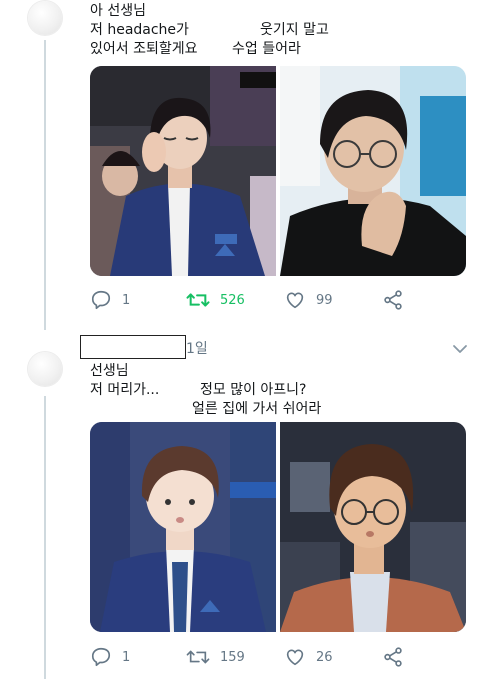 The image size is (480, 679). Describe the element at coordinates (45, 185) in the screenshot. I see `thread-line-top` at that location.